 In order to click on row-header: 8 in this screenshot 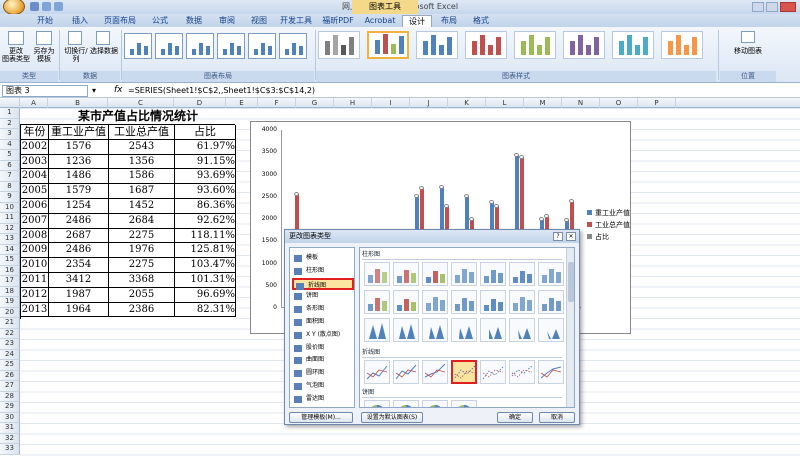, I will do `click(10, 186)`.